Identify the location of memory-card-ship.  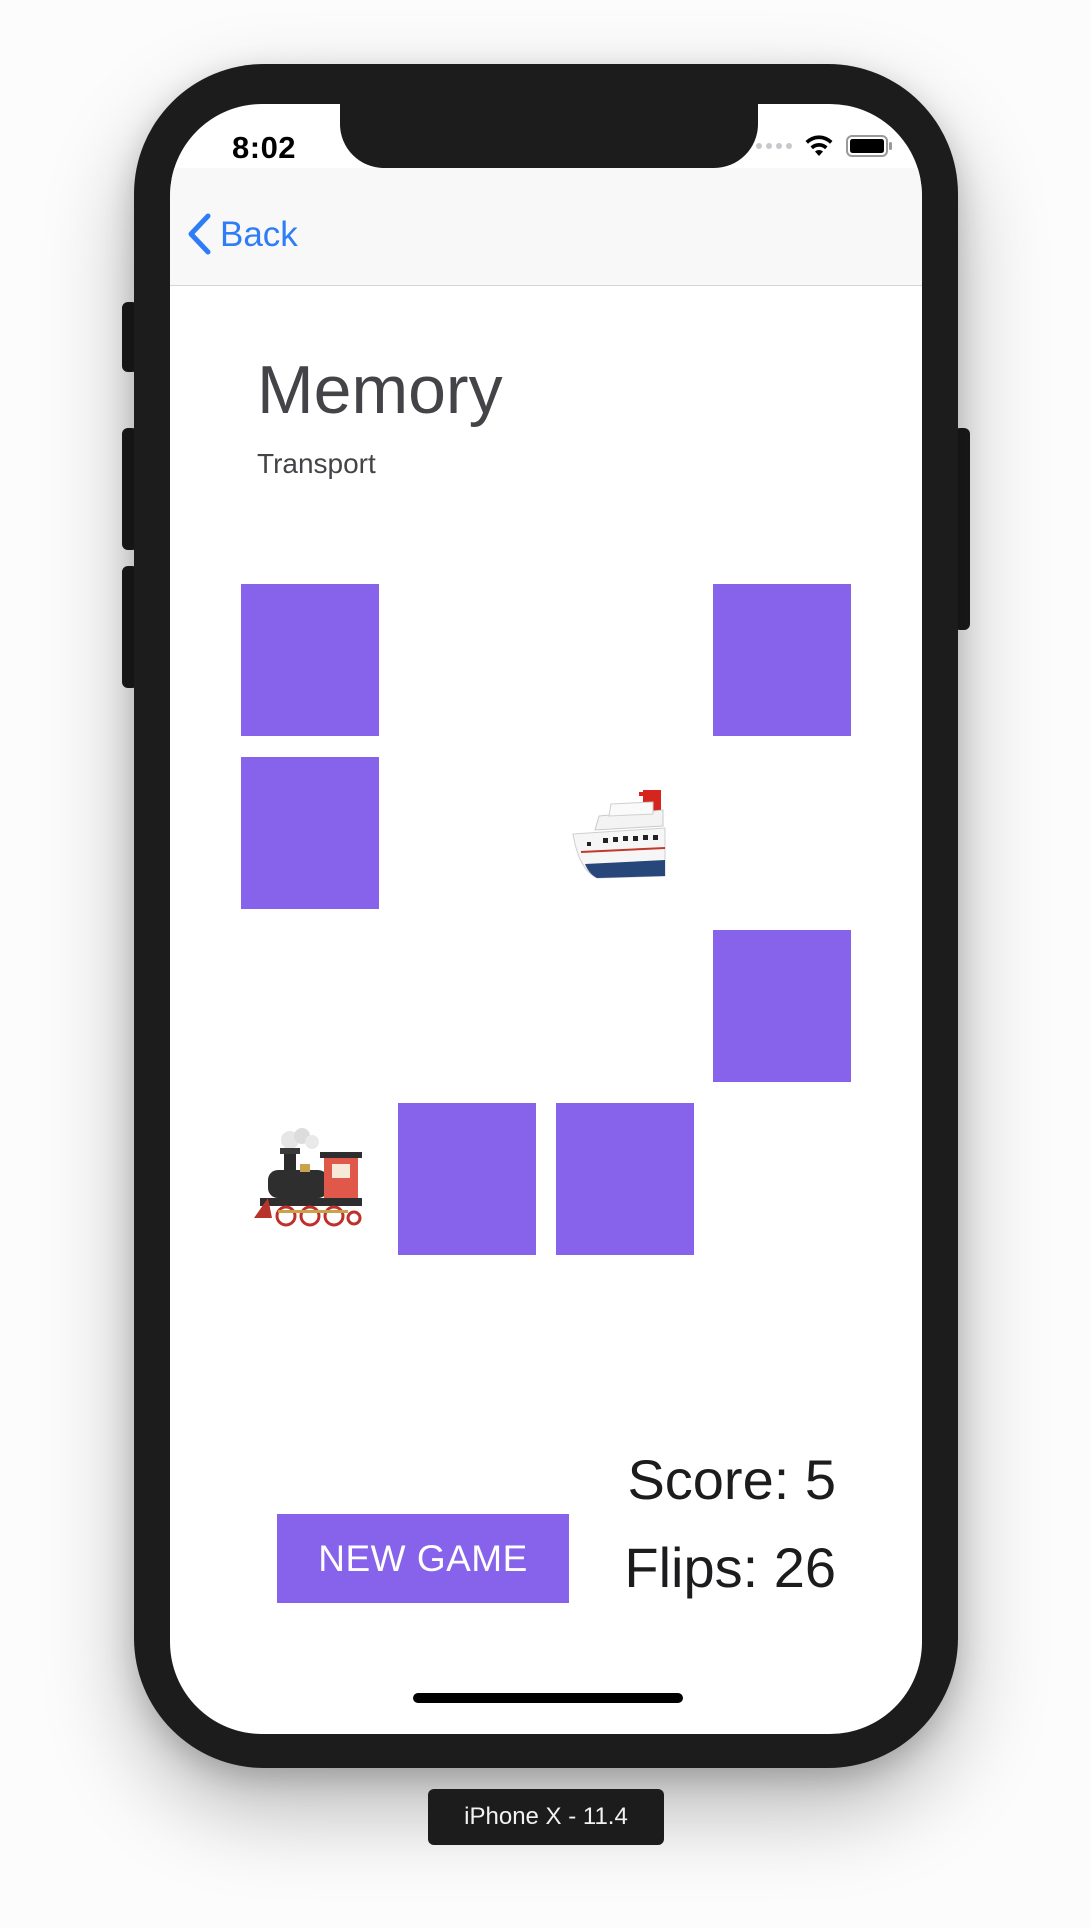
(625, 833).